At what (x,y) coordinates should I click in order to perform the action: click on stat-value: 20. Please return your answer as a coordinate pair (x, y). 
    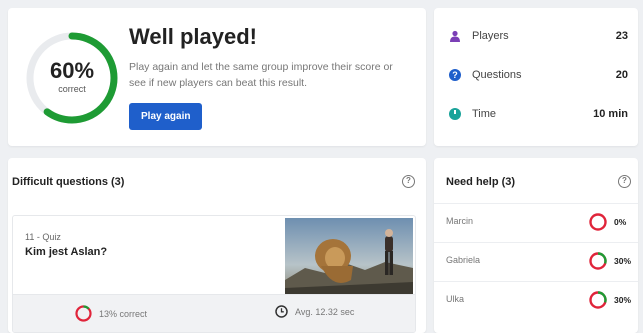
    Looking at the image, I should click on (621, 75).